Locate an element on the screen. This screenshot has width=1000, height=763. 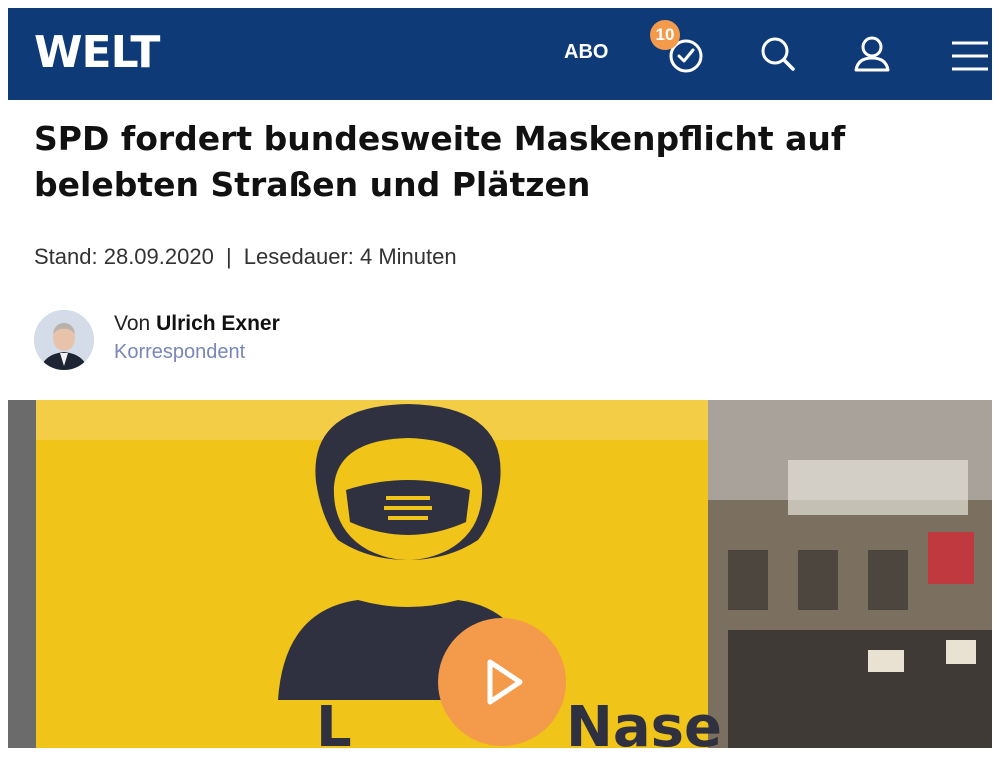
menu-button is located at coordinates (967, 54).